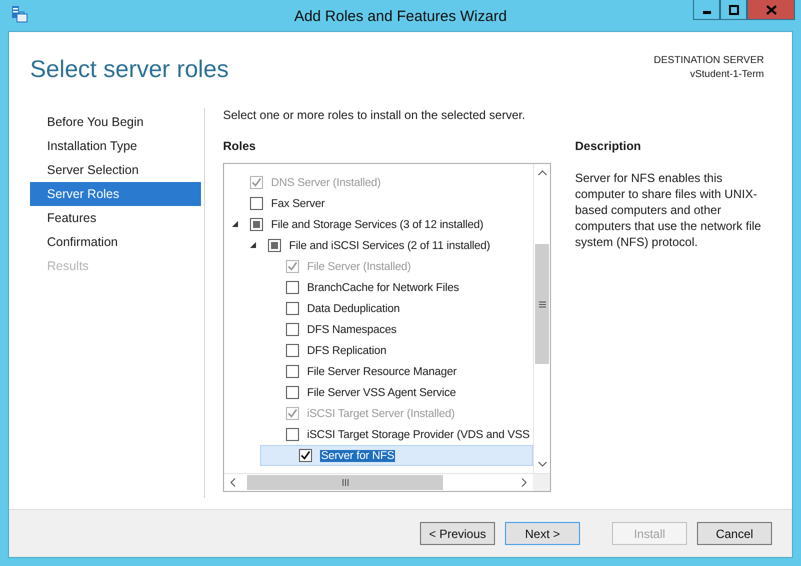  What do you see at coordinates (352, 330) in the screenshot?
I see `role-label: DFS Namespaces` at bounding box center [352, 330].